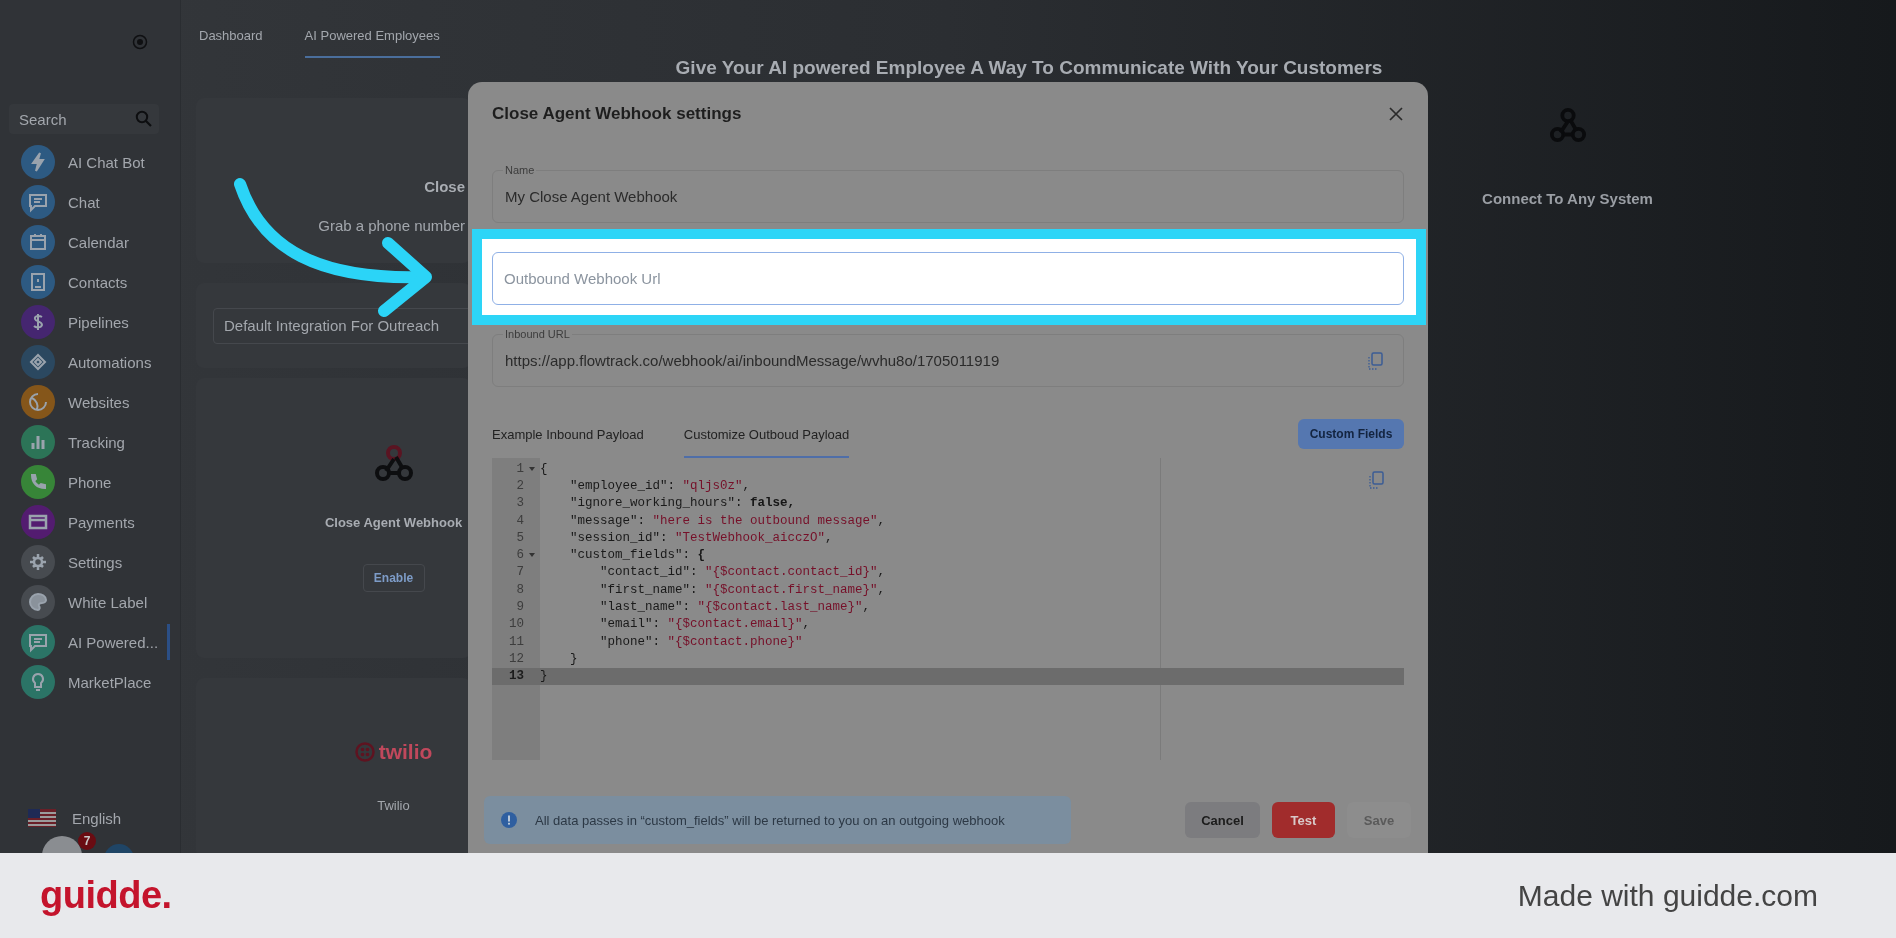  Describe the element at coordinates (519, 468) in the screenshot. I see `line-number: 1` at that location.